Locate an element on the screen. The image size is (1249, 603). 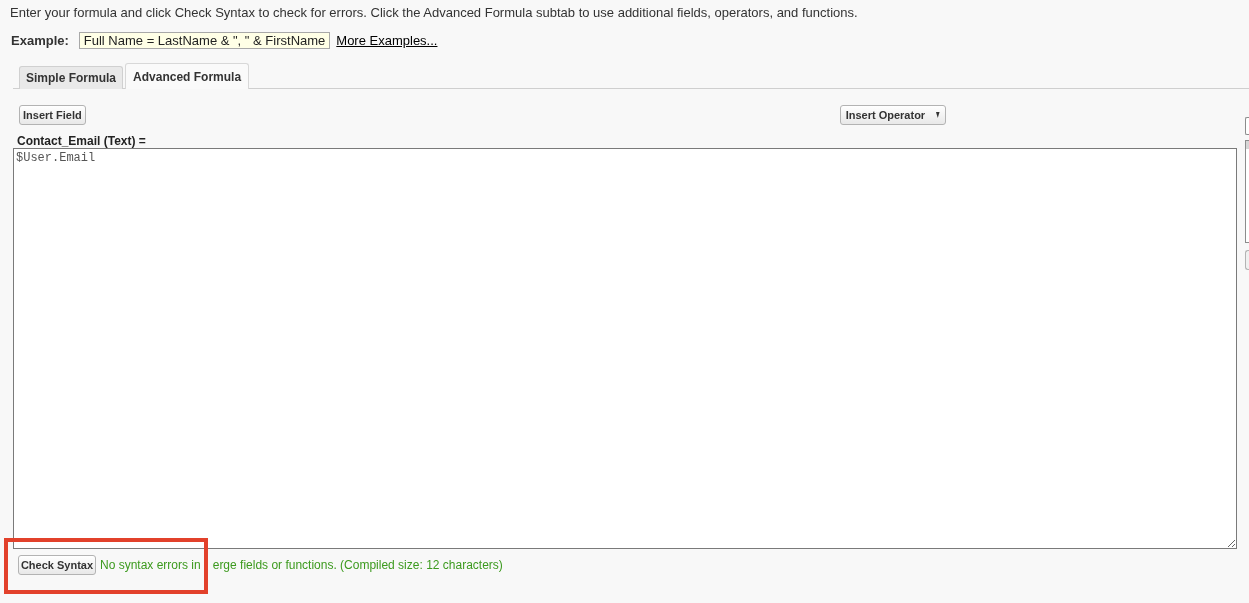
syntax-message: erge fields or functions. (Compiled size: 12 characters) is located at coordinates (357, 565).